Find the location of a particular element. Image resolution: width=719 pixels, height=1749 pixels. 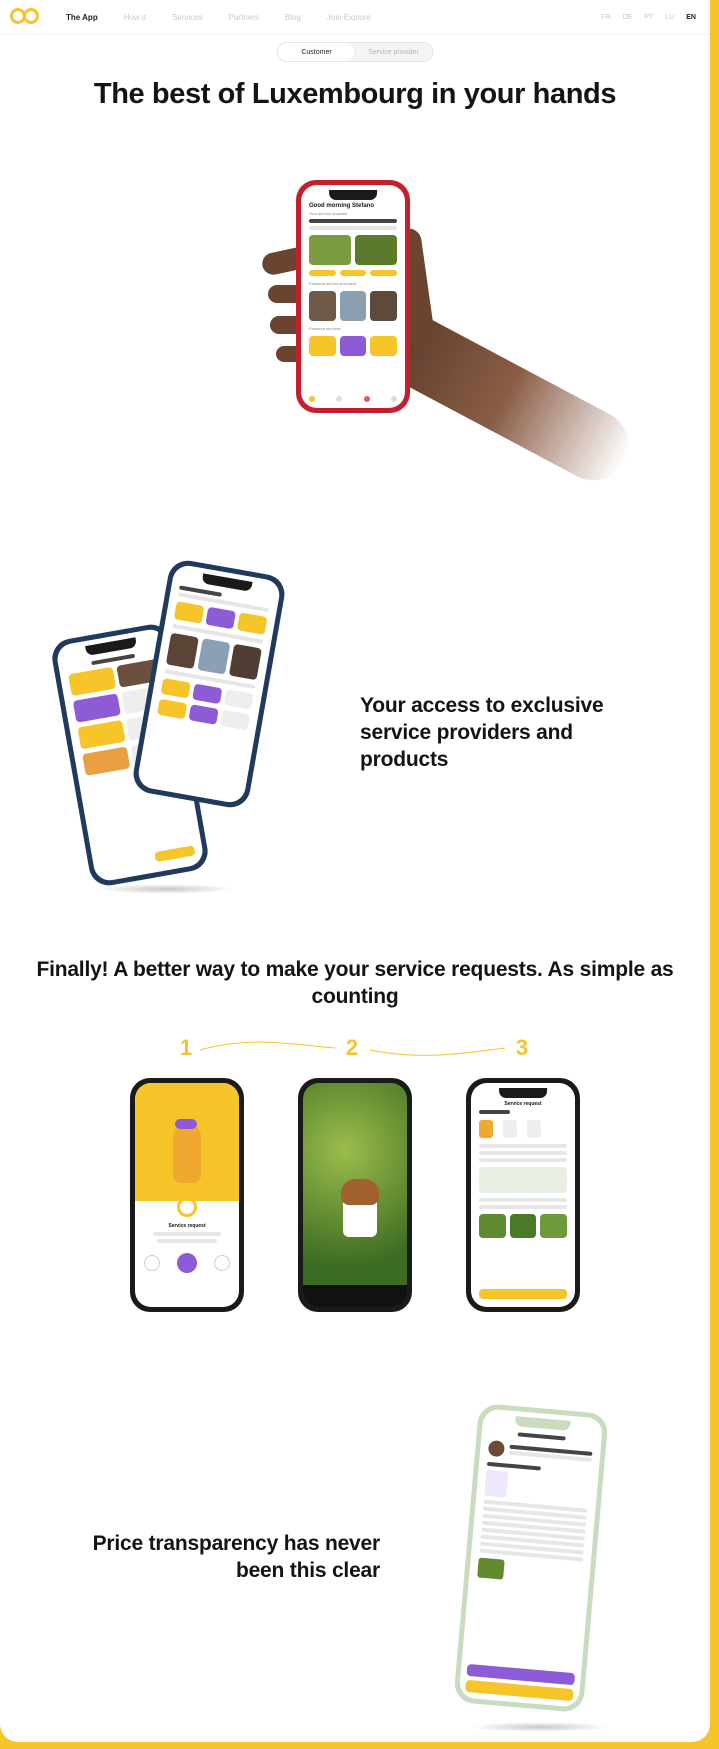

step1-screen: Service request is located at coordinates (187, 1195).